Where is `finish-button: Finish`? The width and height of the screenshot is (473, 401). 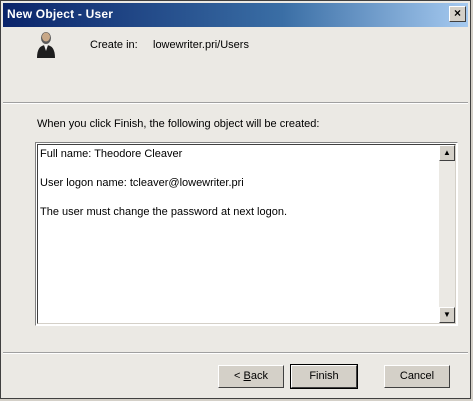
finish-button: Finish is located at coordinates (324, 376).